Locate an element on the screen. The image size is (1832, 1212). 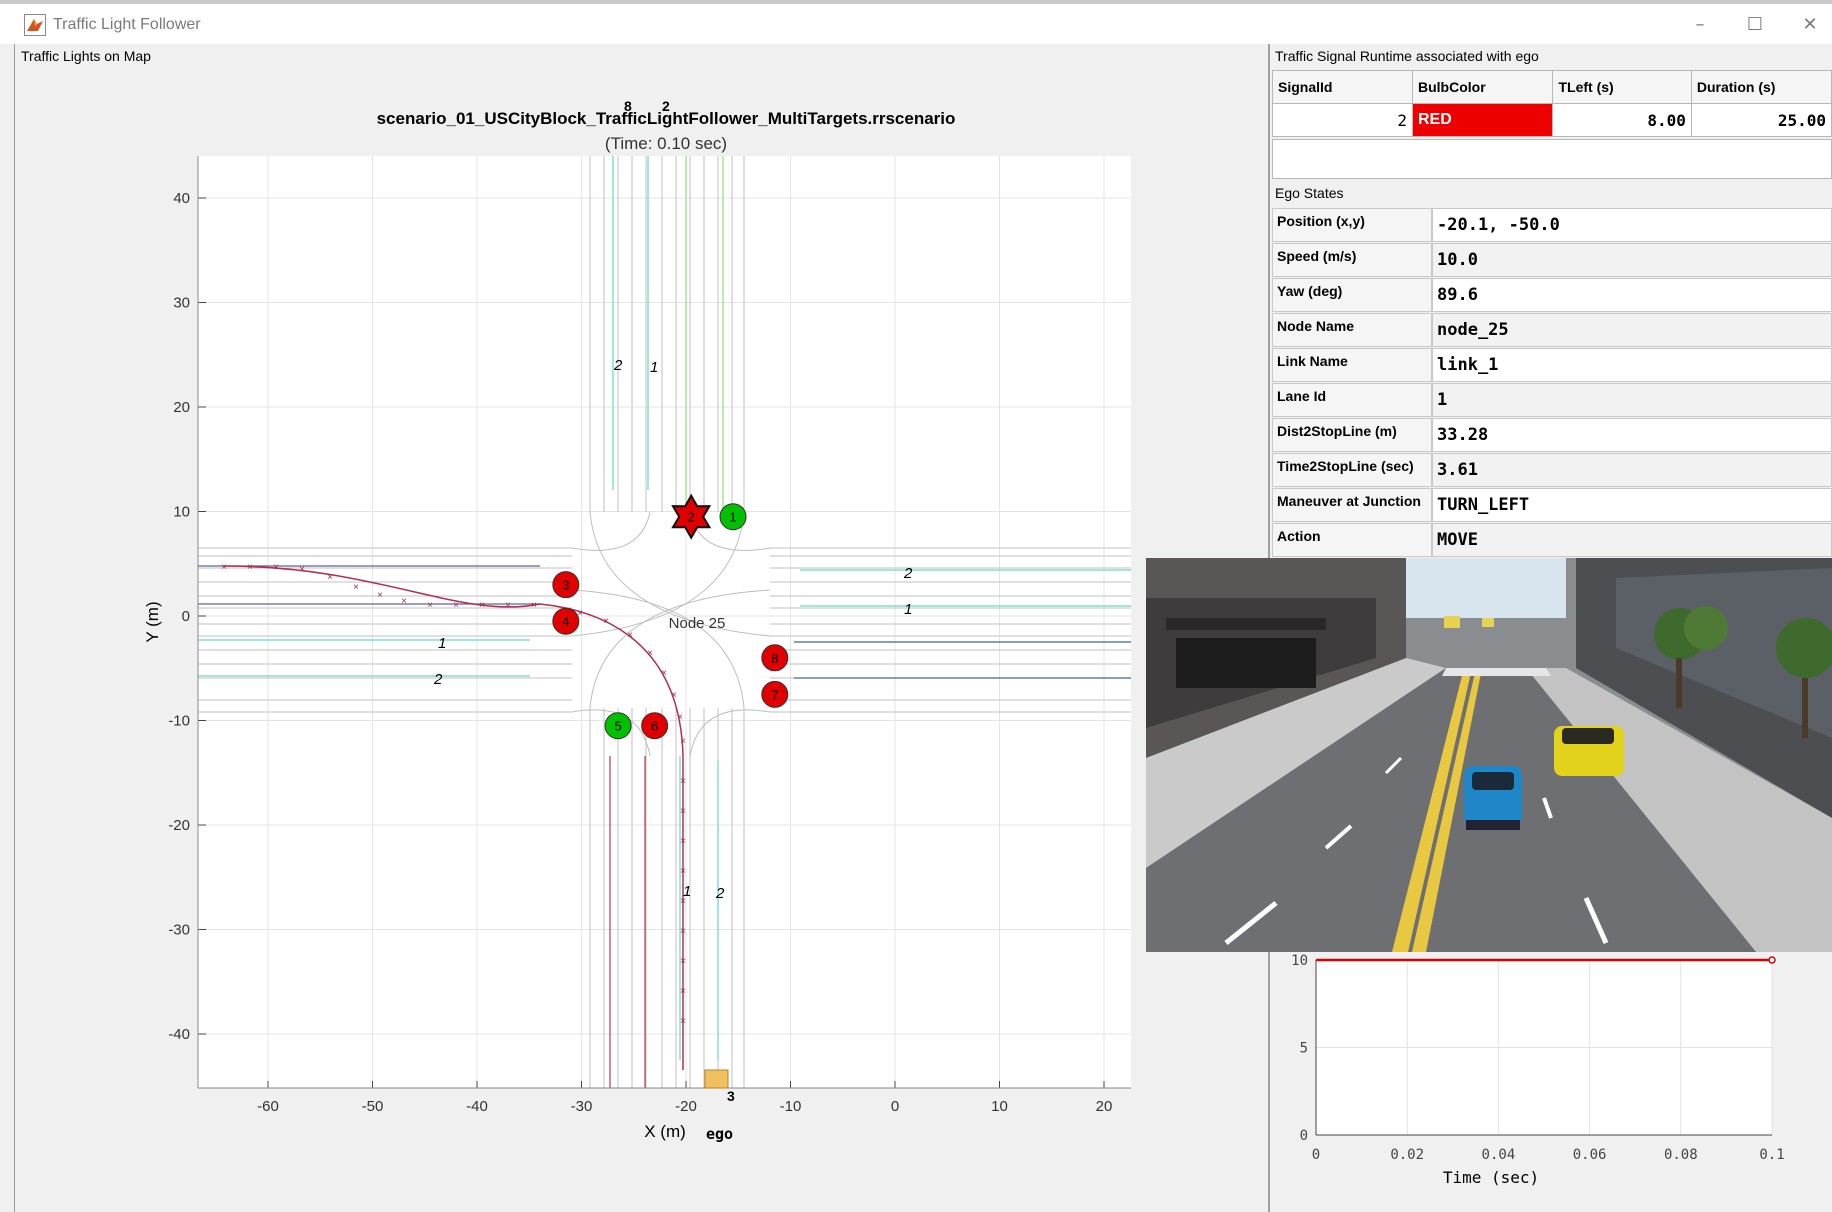
speed-point is located at coordinates (1772, 960).